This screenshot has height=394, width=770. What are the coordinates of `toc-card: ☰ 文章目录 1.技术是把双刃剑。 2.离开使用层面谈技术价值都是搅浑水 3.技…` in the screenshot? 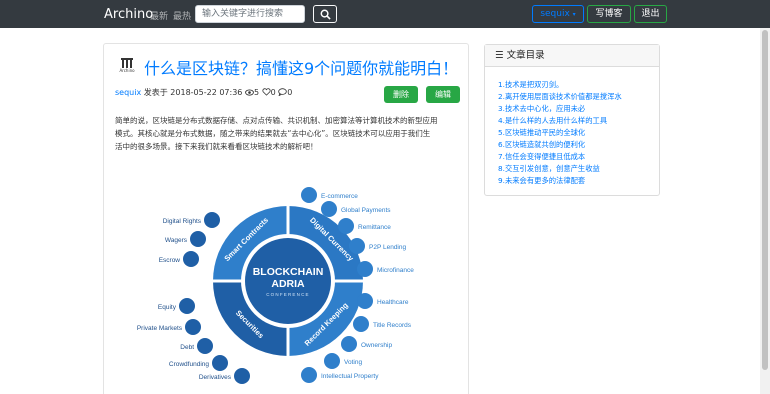 It's located at (572, 120).